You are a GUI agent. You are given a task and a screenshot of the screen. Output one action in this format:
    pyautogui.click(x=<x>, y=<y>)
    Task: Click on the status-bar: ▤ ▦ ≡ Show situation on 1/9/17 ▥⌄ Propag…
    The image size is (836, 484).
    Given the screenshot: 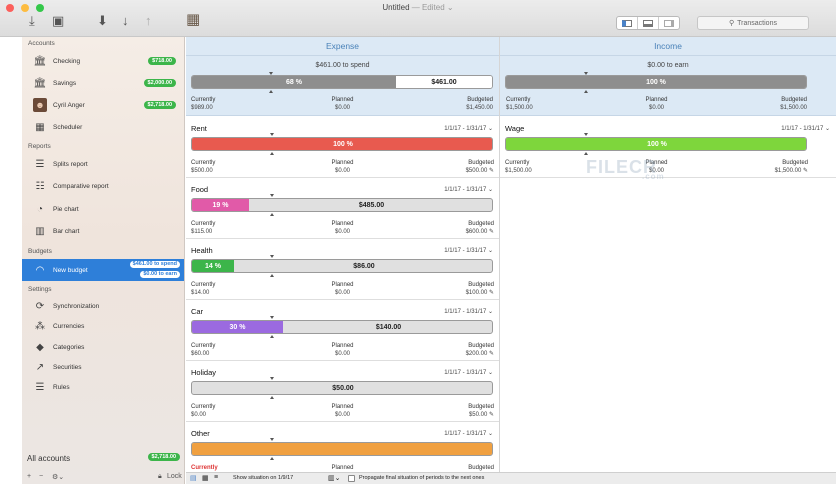 What is the action you would take?
    pyautogui.click(x=511, y=478)
    